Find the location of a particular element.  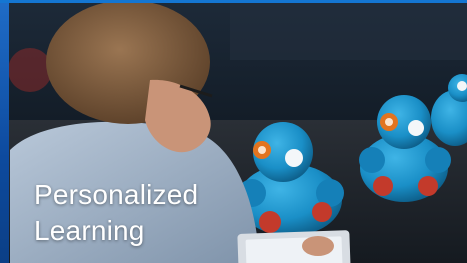

robot-right is located at coordinates (449, 110).